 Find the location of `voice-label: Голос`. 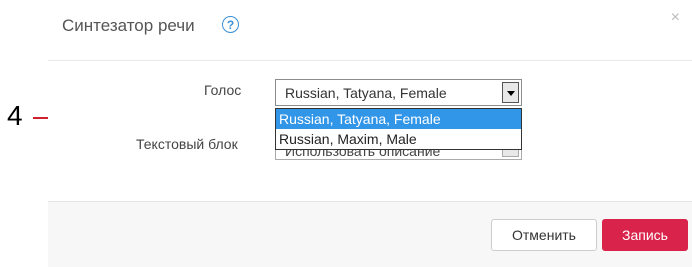

voice-label: Голос is located at coordinates (223, 90).